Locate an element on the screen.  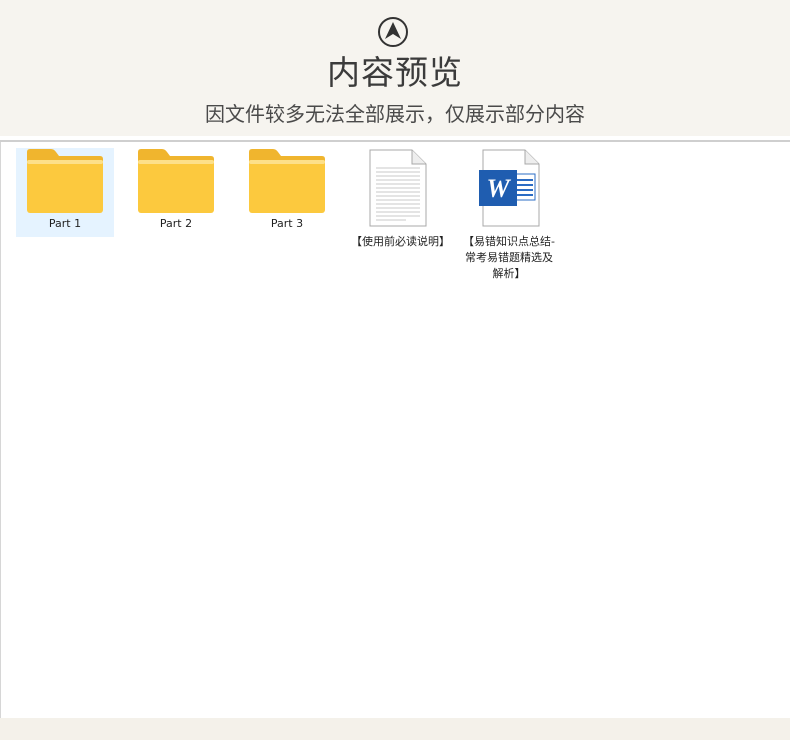
word-document-icon: W is located at coordinates (509, 188).